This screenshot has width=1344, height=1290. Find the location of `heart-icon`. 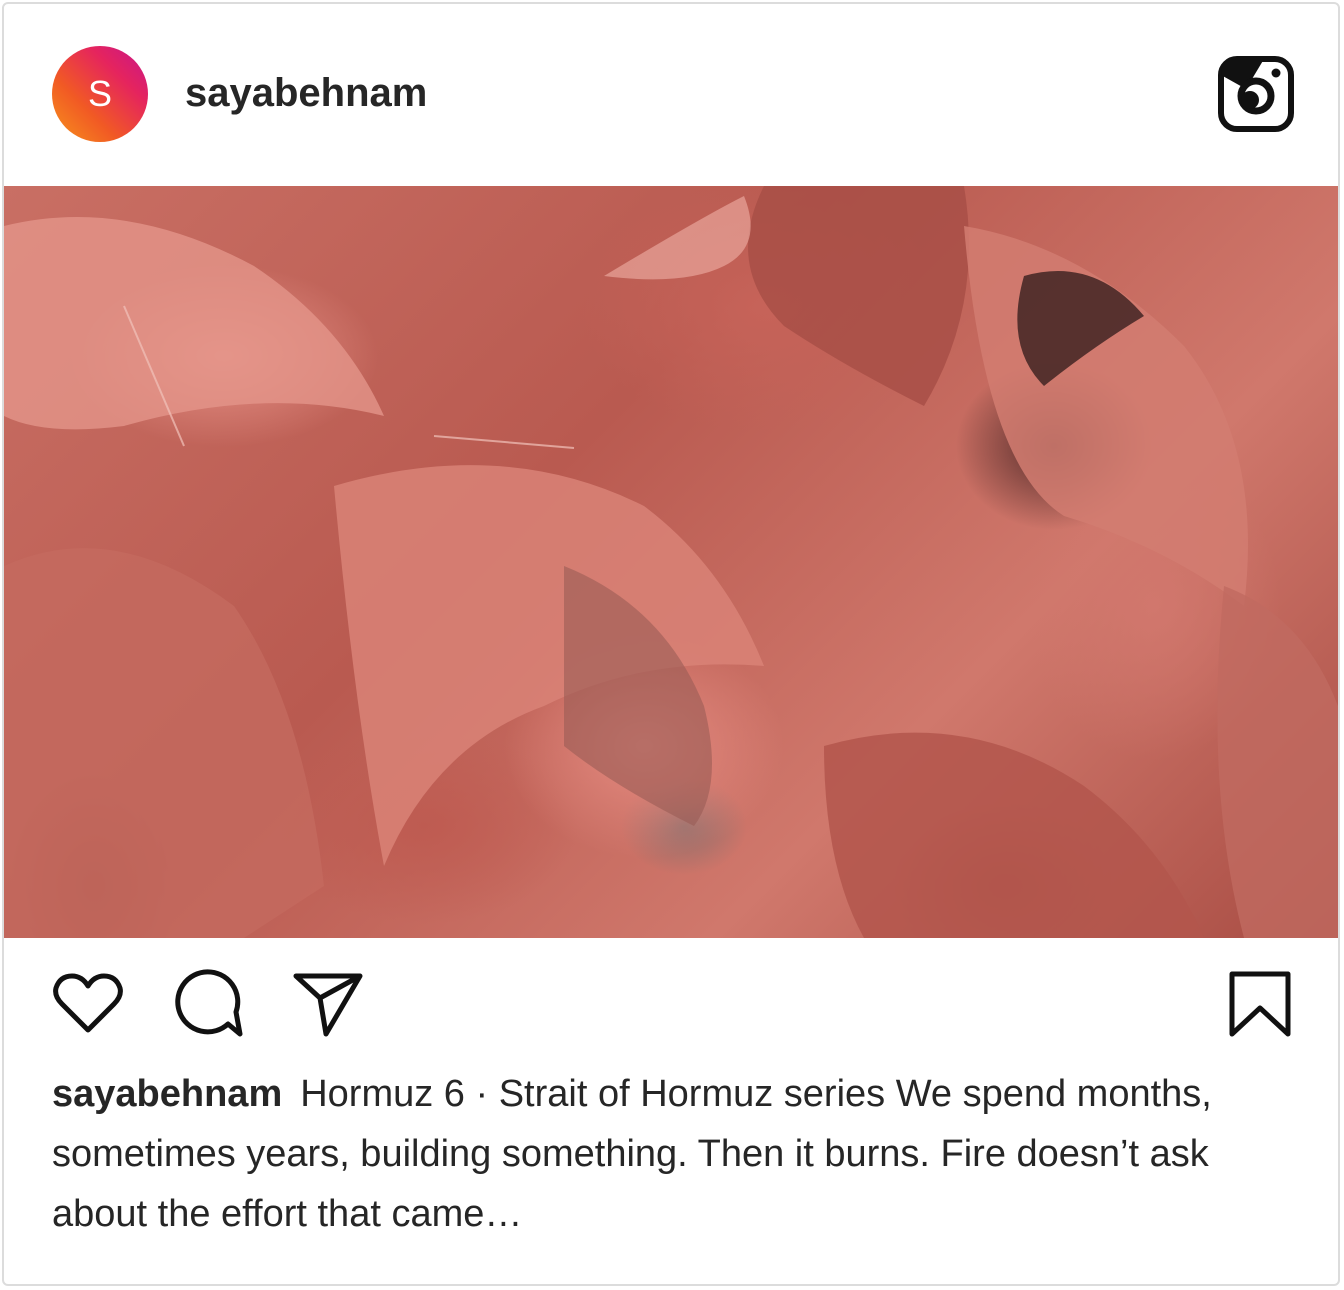

heart-icon is located at coordinates (88, 1004).